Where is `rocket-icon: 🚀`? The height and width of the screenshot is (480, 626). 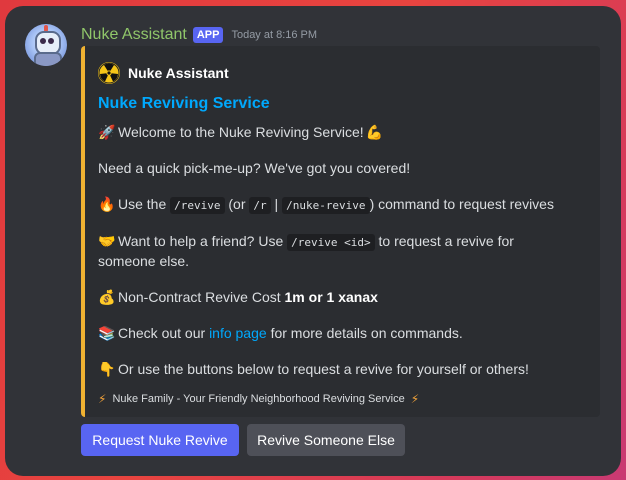
rocket-icon: 🚀 is located at coordinates (107, 132).